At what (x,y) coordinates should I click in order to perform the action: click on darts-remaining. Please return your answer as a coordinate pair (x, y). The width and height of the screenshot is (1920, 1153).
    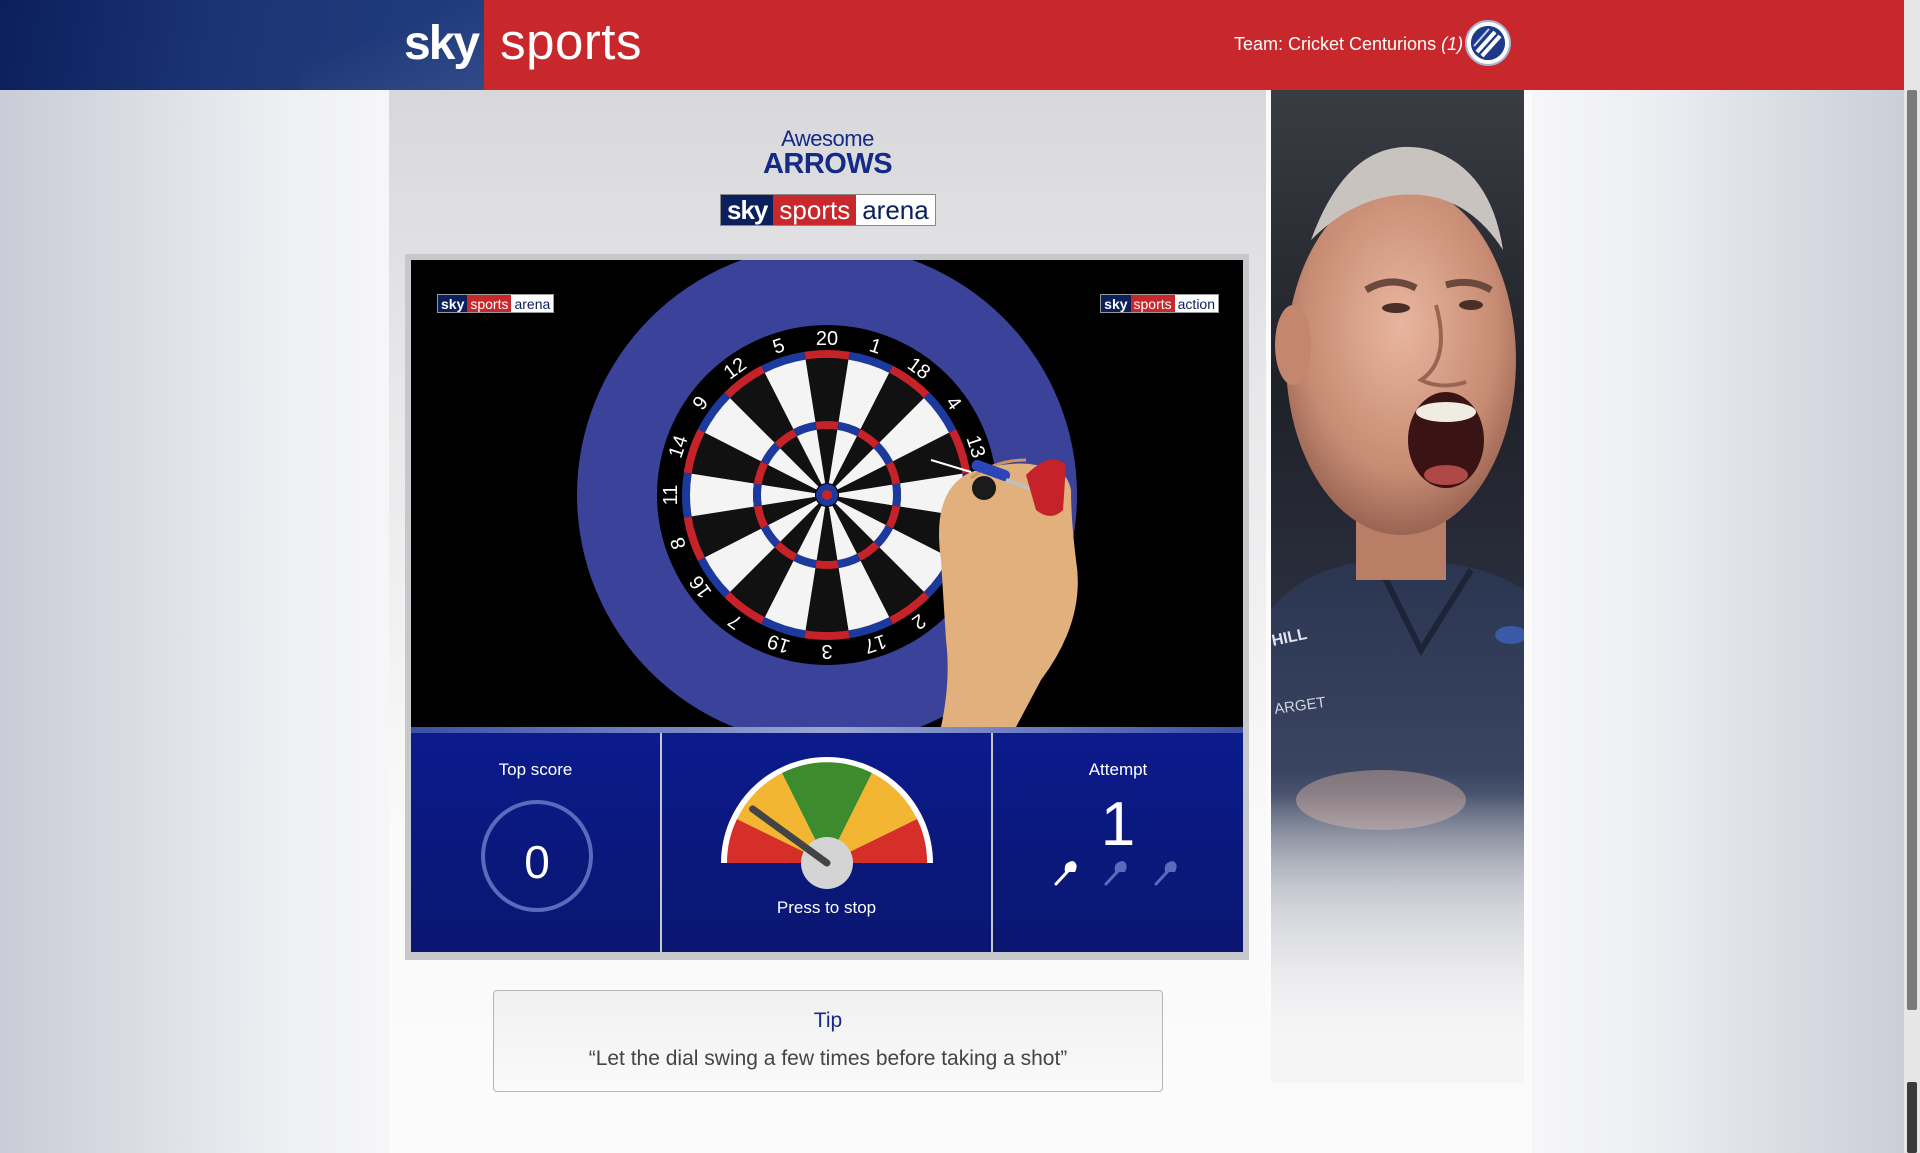
    Looking at the image, I should click on (1115, 873).